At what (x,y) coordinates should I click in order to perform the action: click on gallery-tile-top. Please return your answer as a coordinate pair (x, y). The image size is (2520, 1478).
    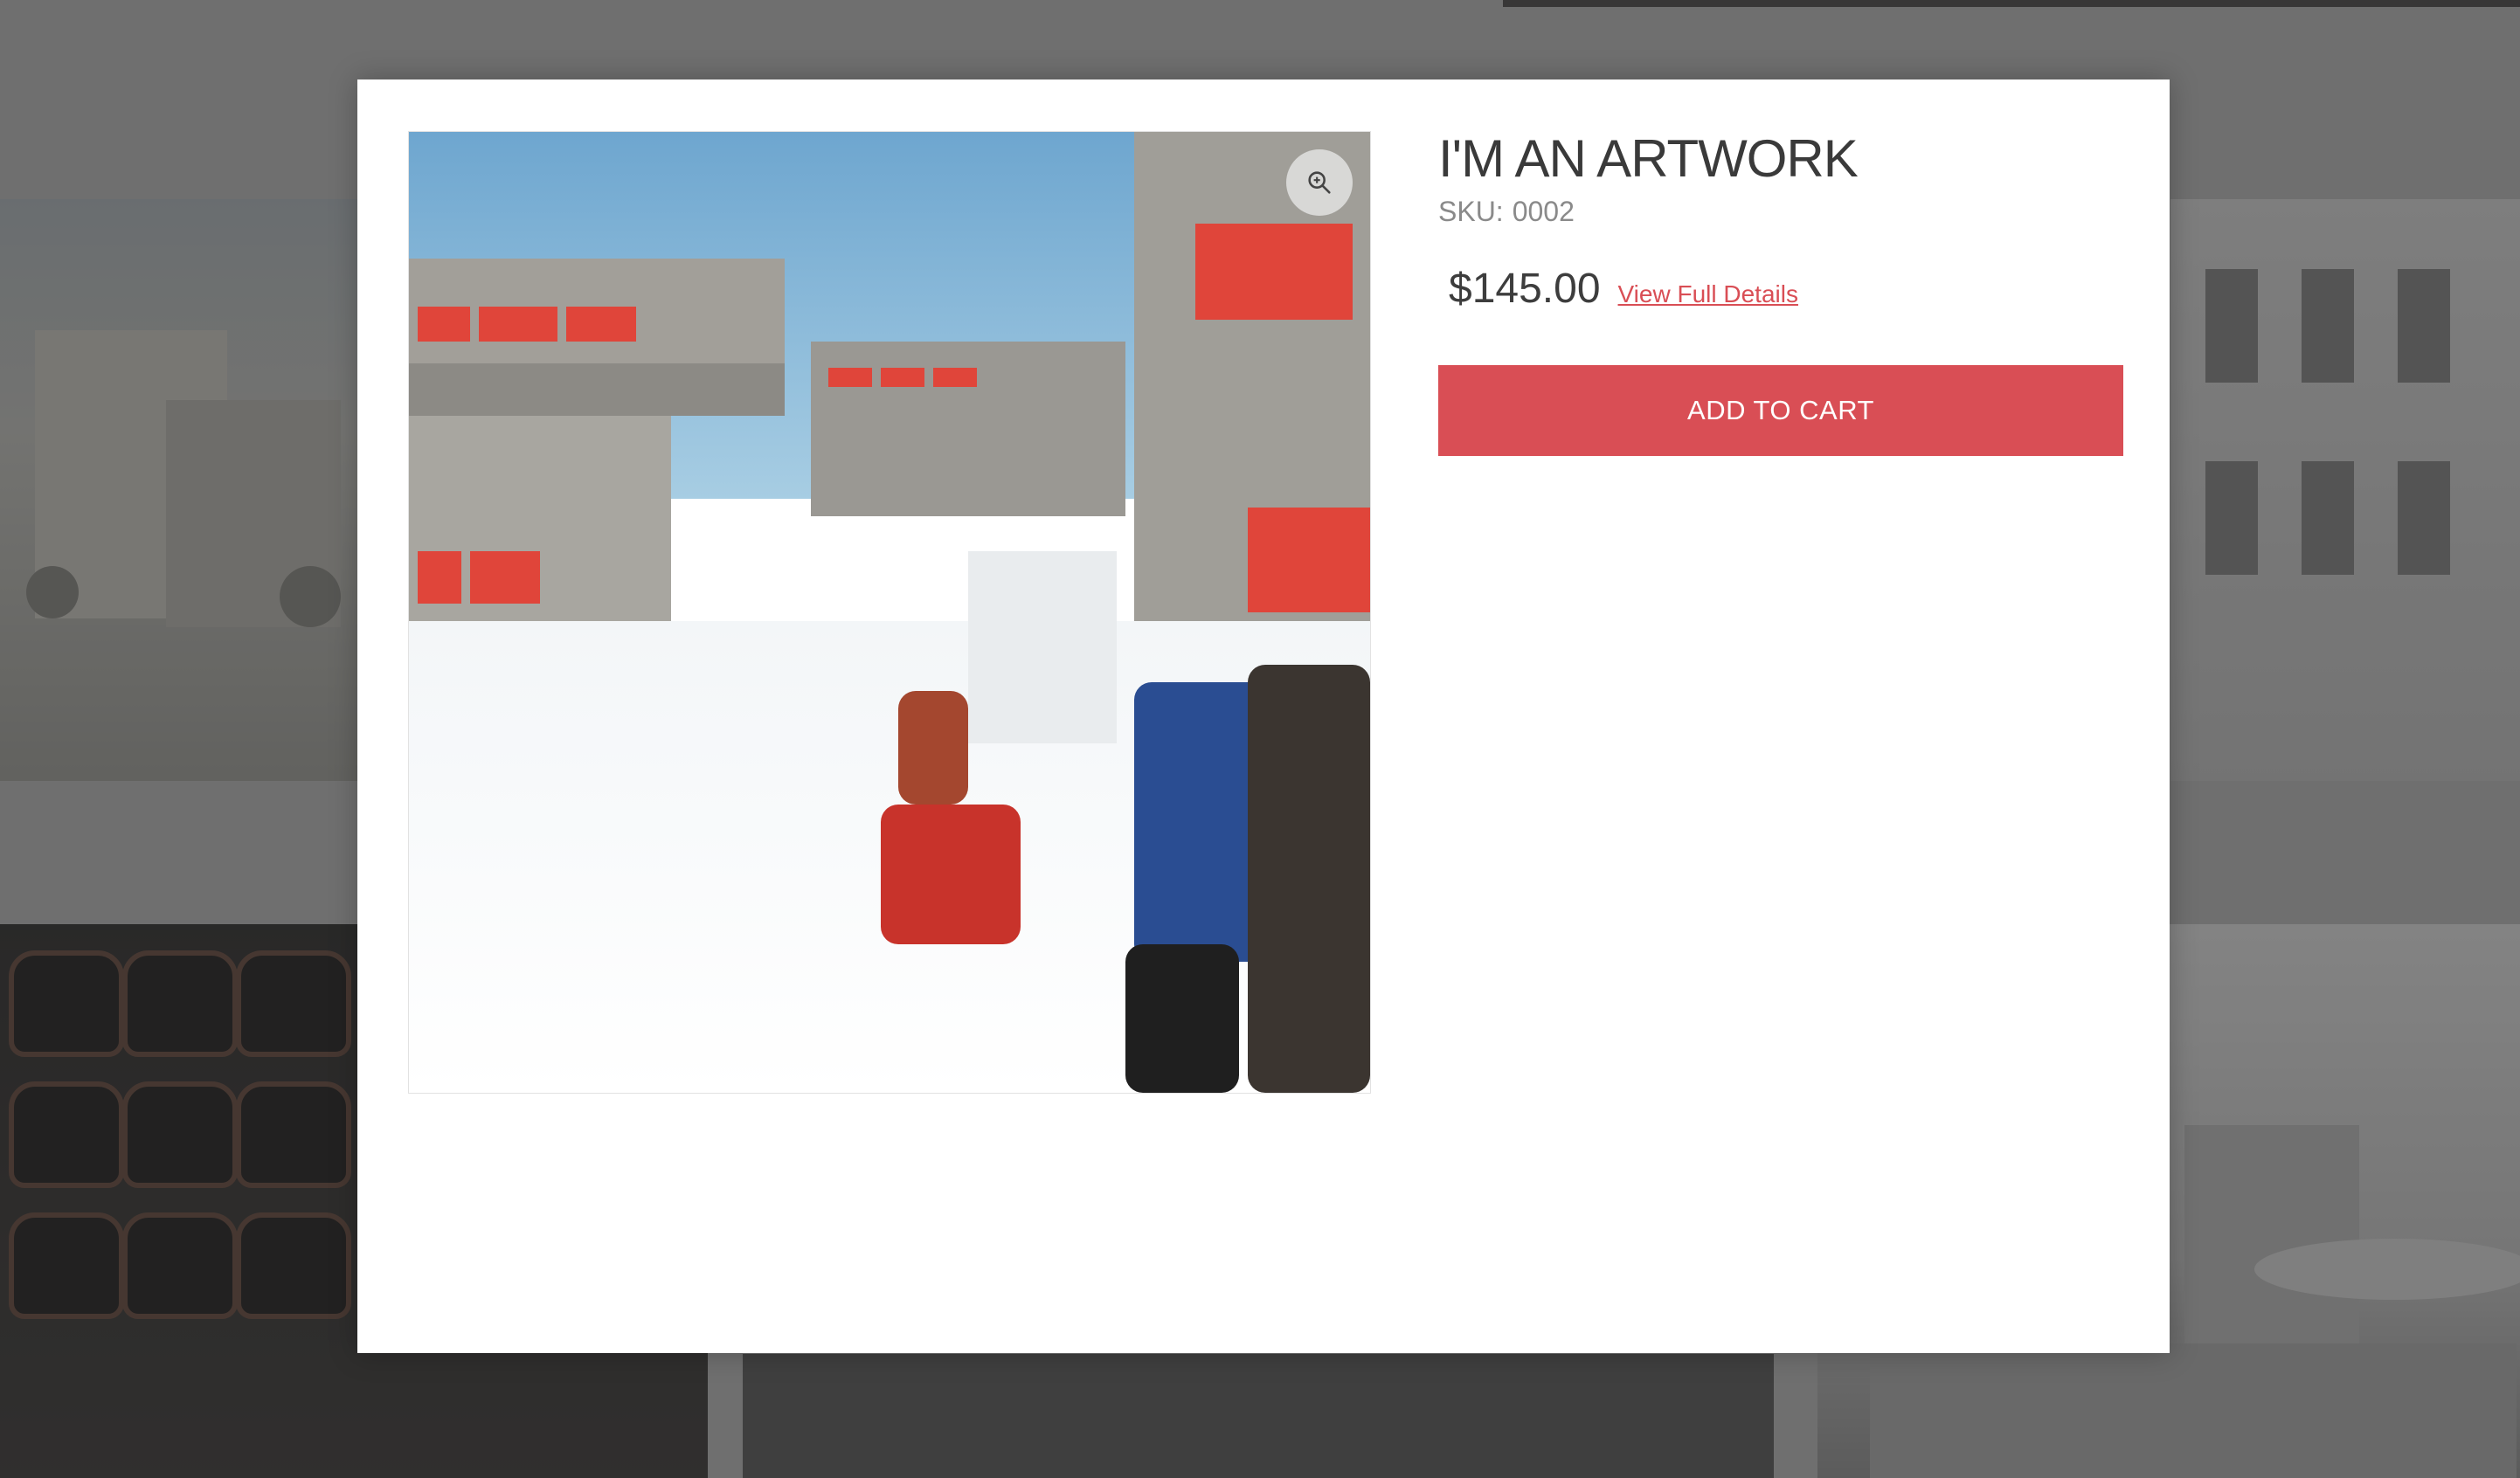
    Looking at the image, I should click on (2011, 3).